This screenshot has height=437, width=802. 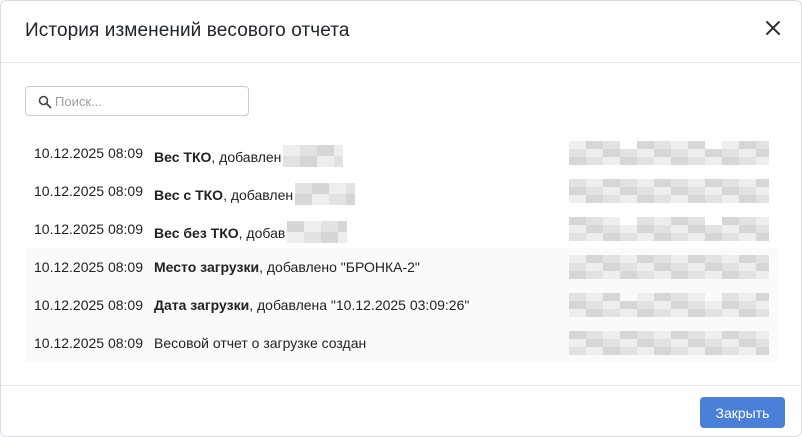 What do you see at coordinates (401, 410) in the screenshot?
I see `dialog-footer: Закрыть` at bounding box center [401, 410].